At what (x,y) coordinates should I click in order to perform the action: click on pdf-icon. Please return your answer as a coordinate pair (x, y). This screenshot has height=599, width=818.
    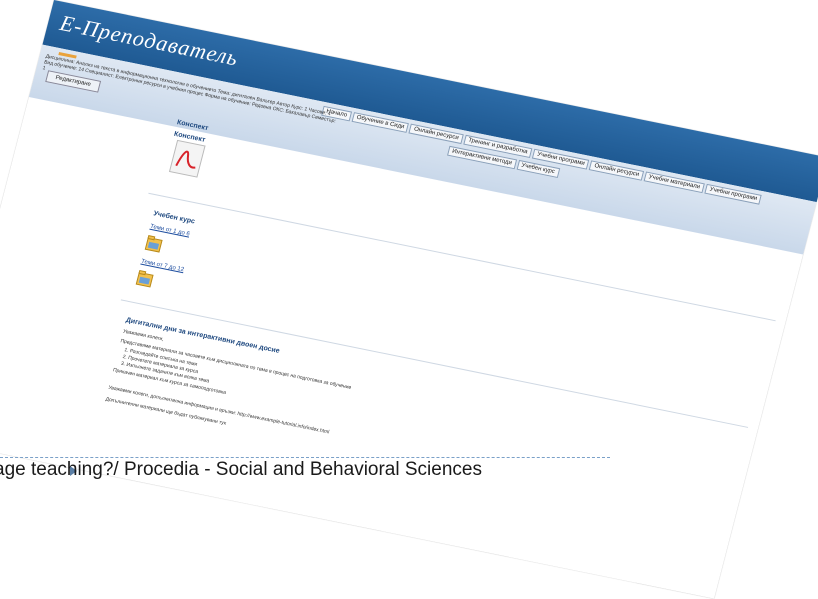
    Looking at the image, I should click on (187, 158).